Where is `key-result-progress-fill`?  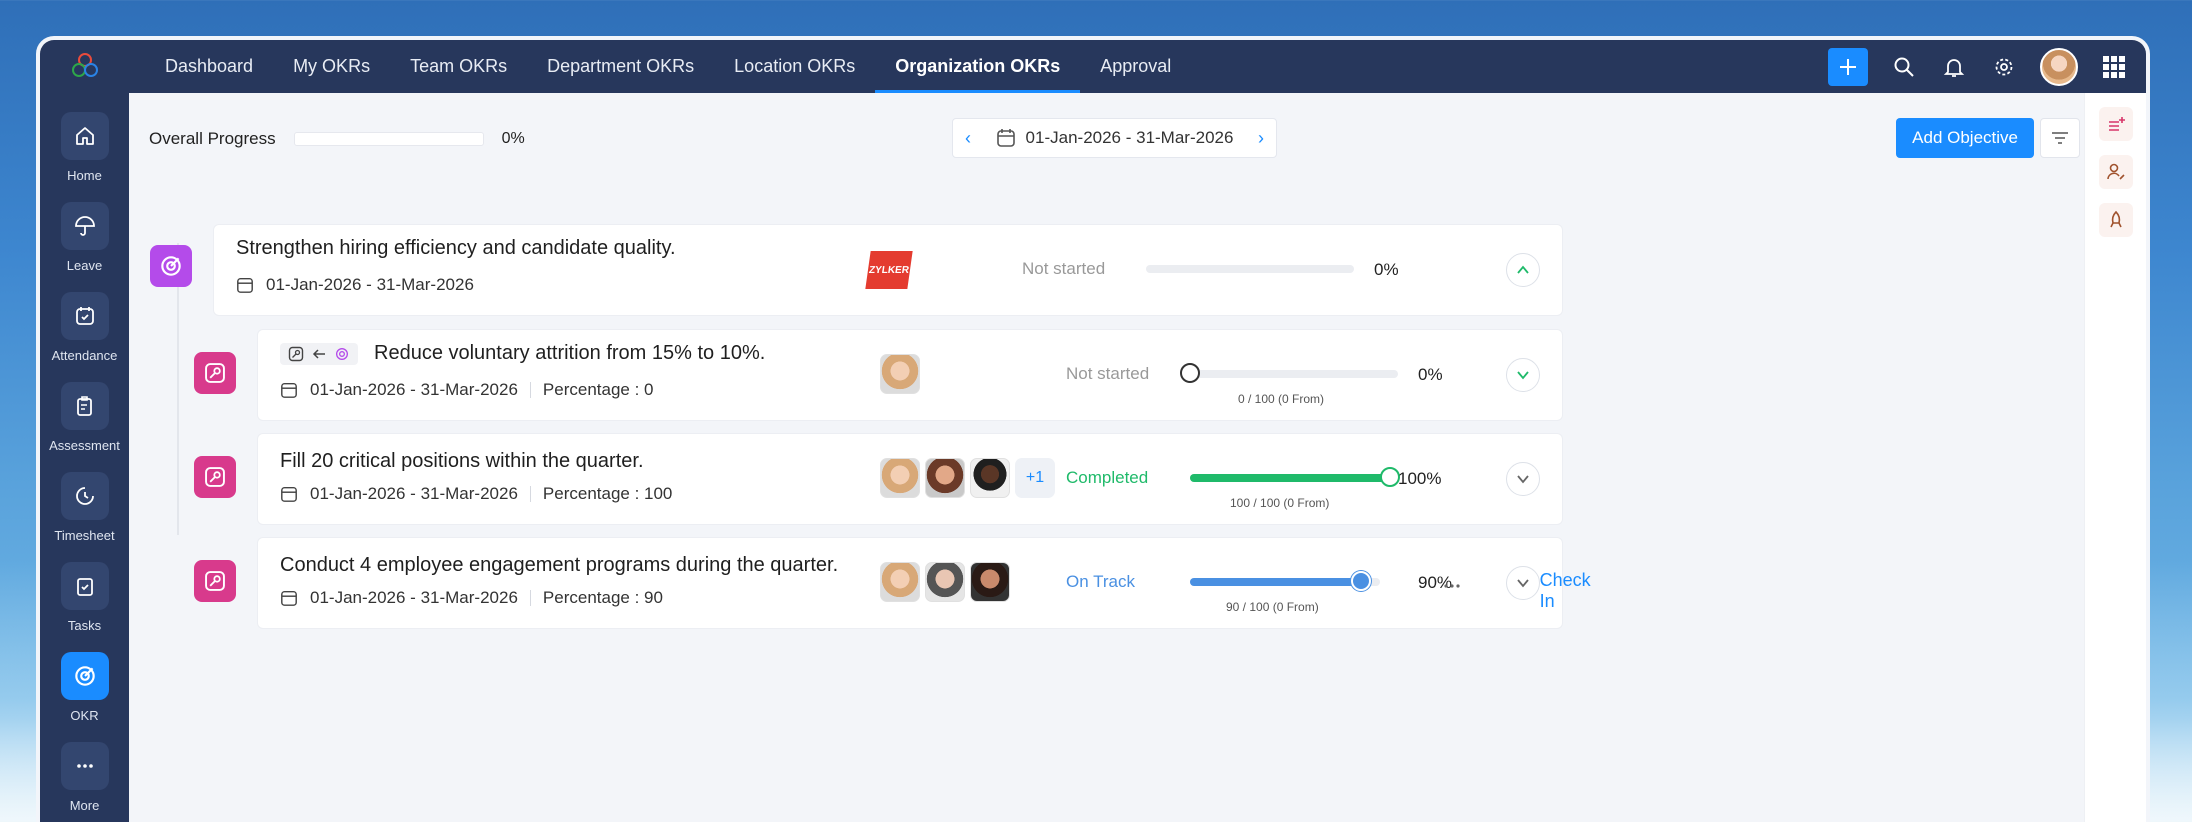
key-result-progress-fill is located at coordinates (1275, 582).